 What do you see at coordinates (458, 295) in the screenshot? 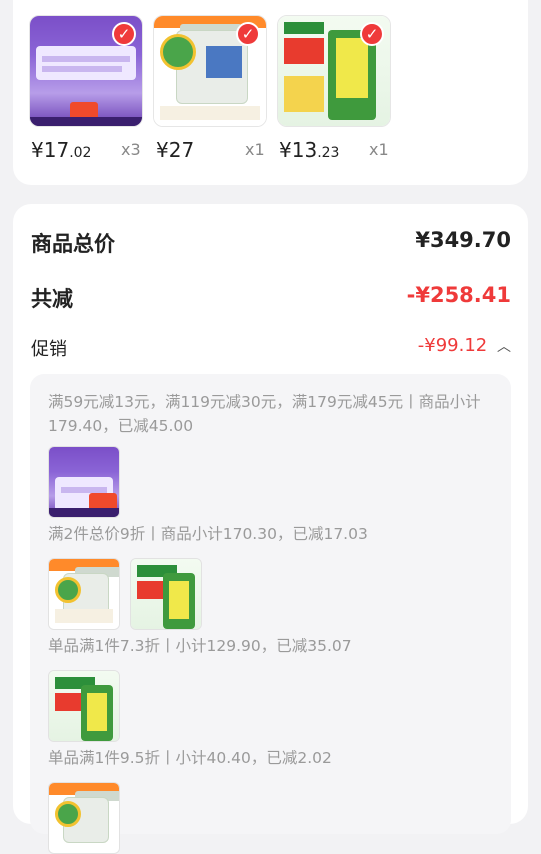
I see `reduce-value: -¥258.41` at bounding box center [458, 295].